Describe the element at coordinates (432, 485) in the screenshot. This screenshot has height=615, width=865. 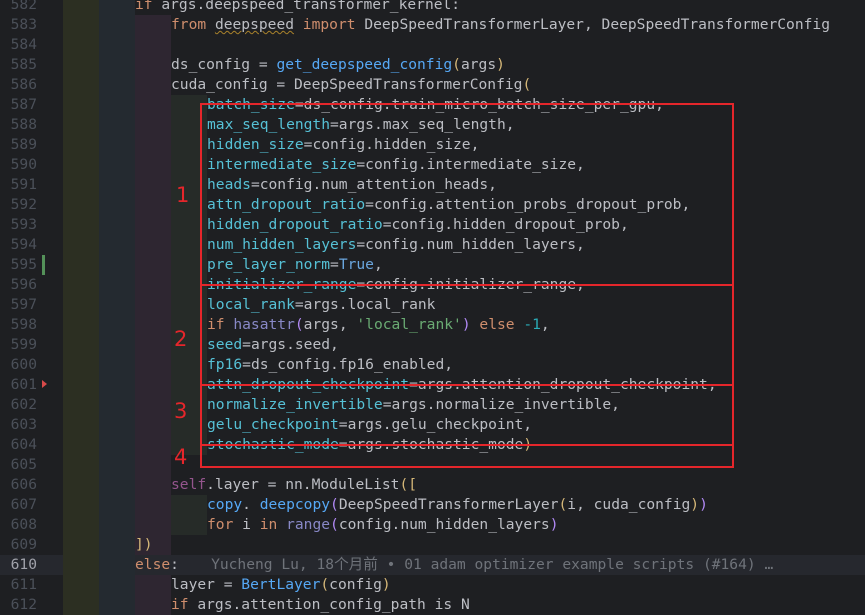
I see `code-line: 606 self.layer = nn.ModuleList([` at that location.